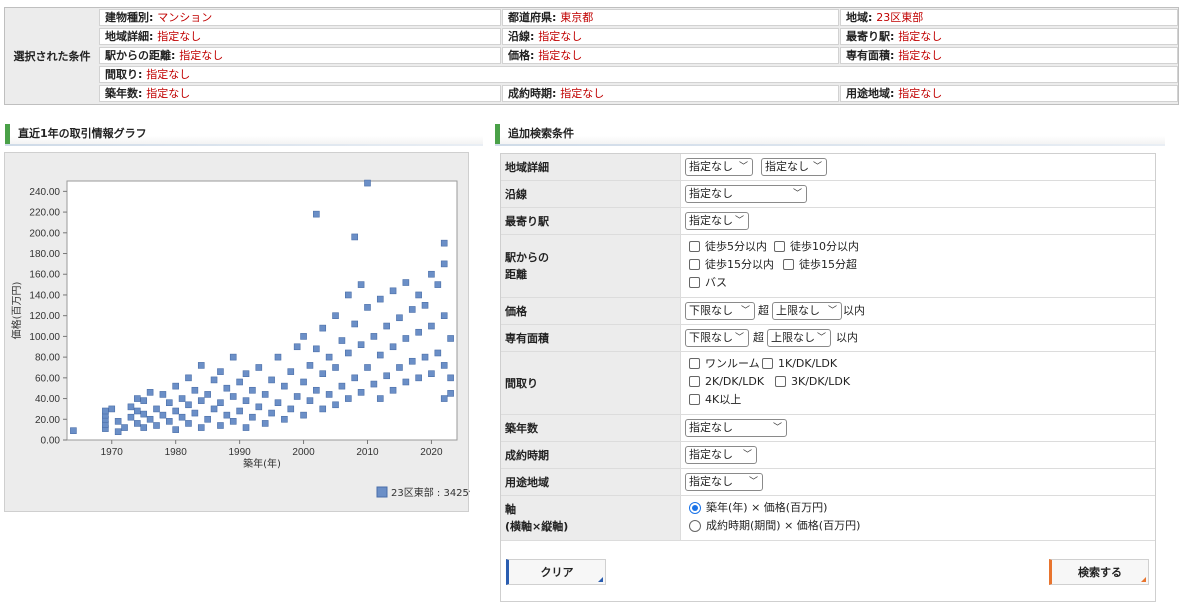 The width and height of the screenshot is (1200, 612). What do you see at coordinates (591, 518) in the screenshot?
I see `axis-label: 軸 (横軸×縦軸)` at bounding box center [591, 518].